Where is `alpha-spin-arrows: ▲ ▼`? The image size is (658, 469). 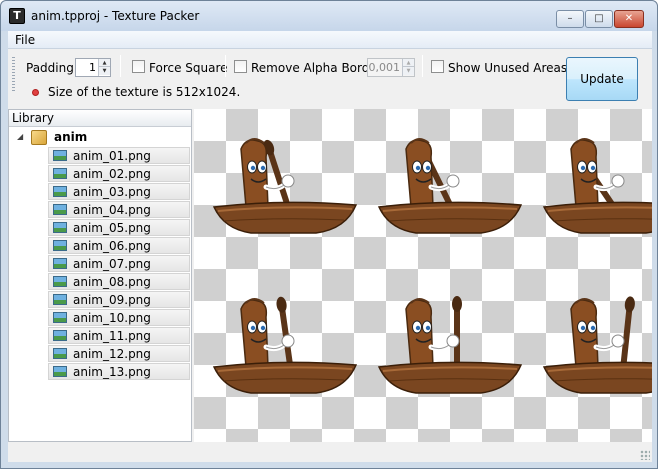
alpha-spin-arrows: ▲ ▼ is located at coordinates (408, 67).